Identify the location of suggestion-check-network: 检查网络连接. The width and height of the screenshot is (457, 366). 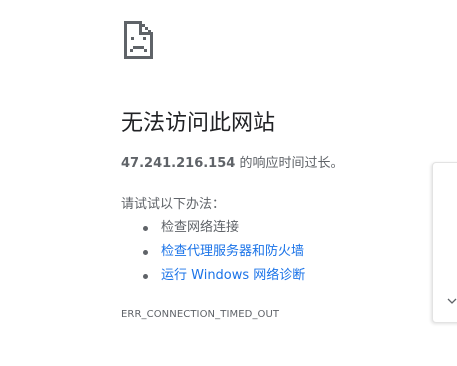
(213, 230).